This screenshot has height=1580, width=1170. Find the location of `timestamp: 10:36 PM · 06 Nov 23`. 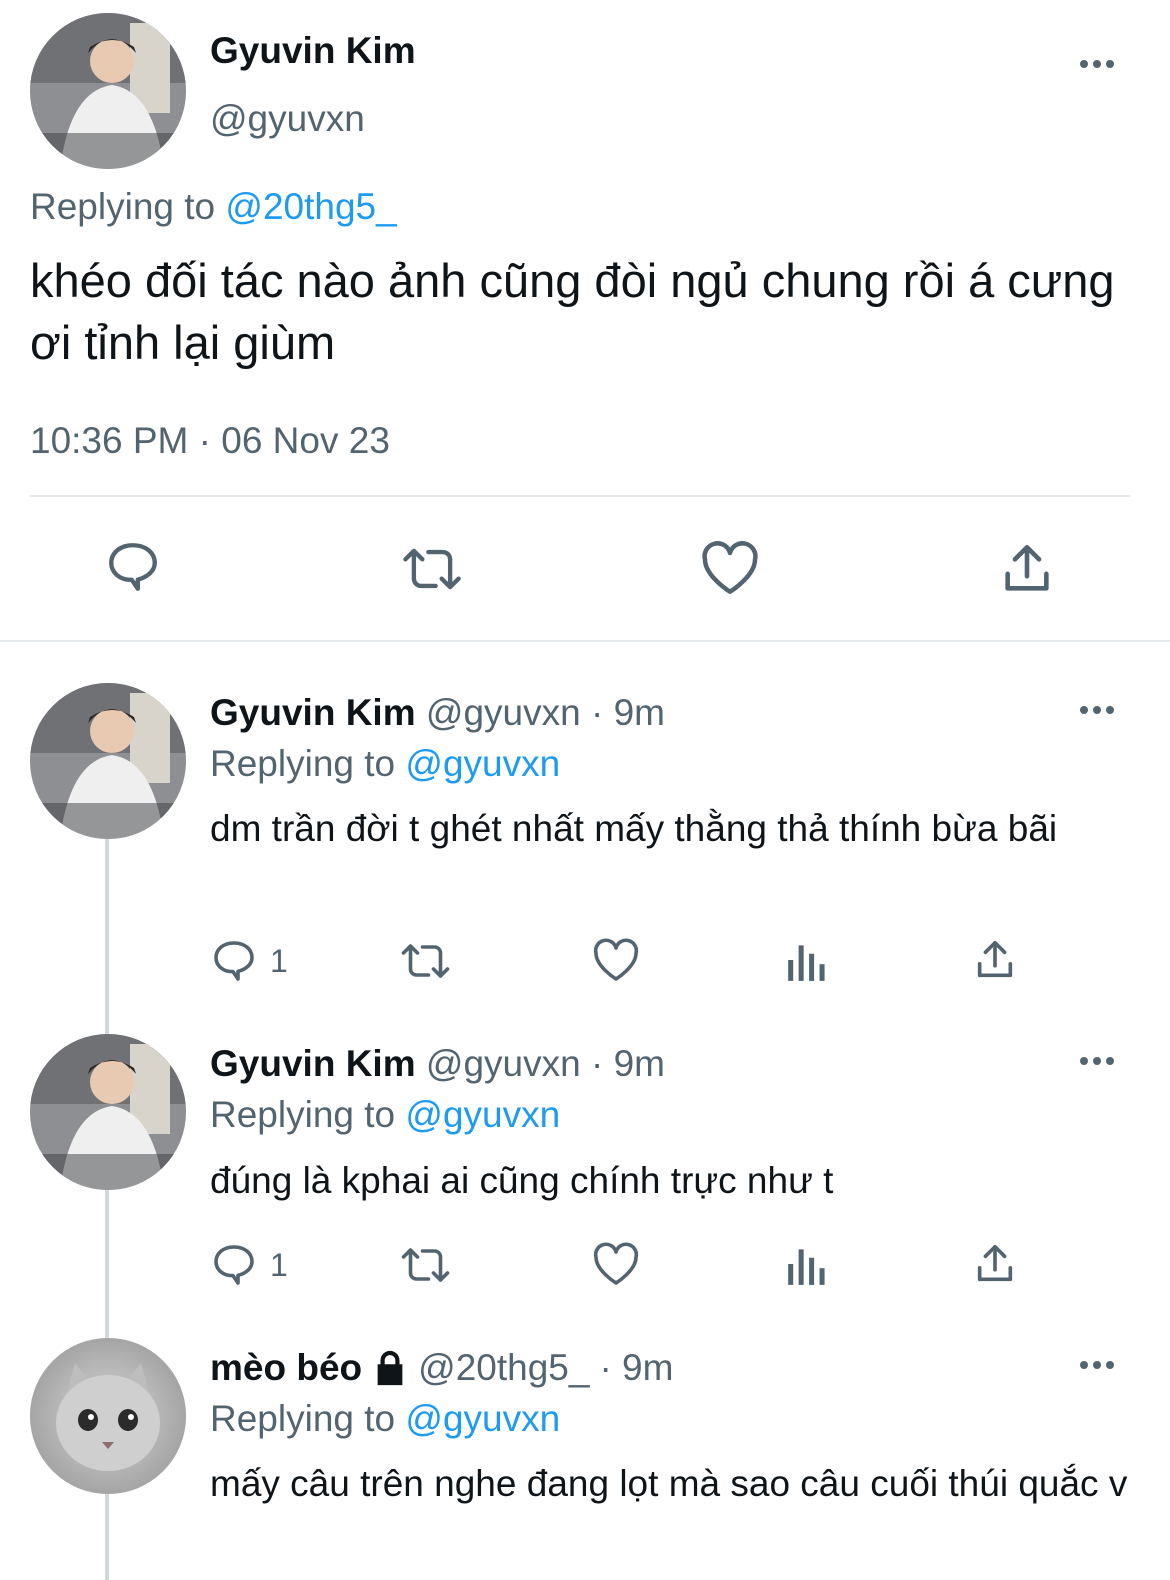

timestamp: 10:36 PM · 06 Nov 23 is located at coordinates (210, 441).